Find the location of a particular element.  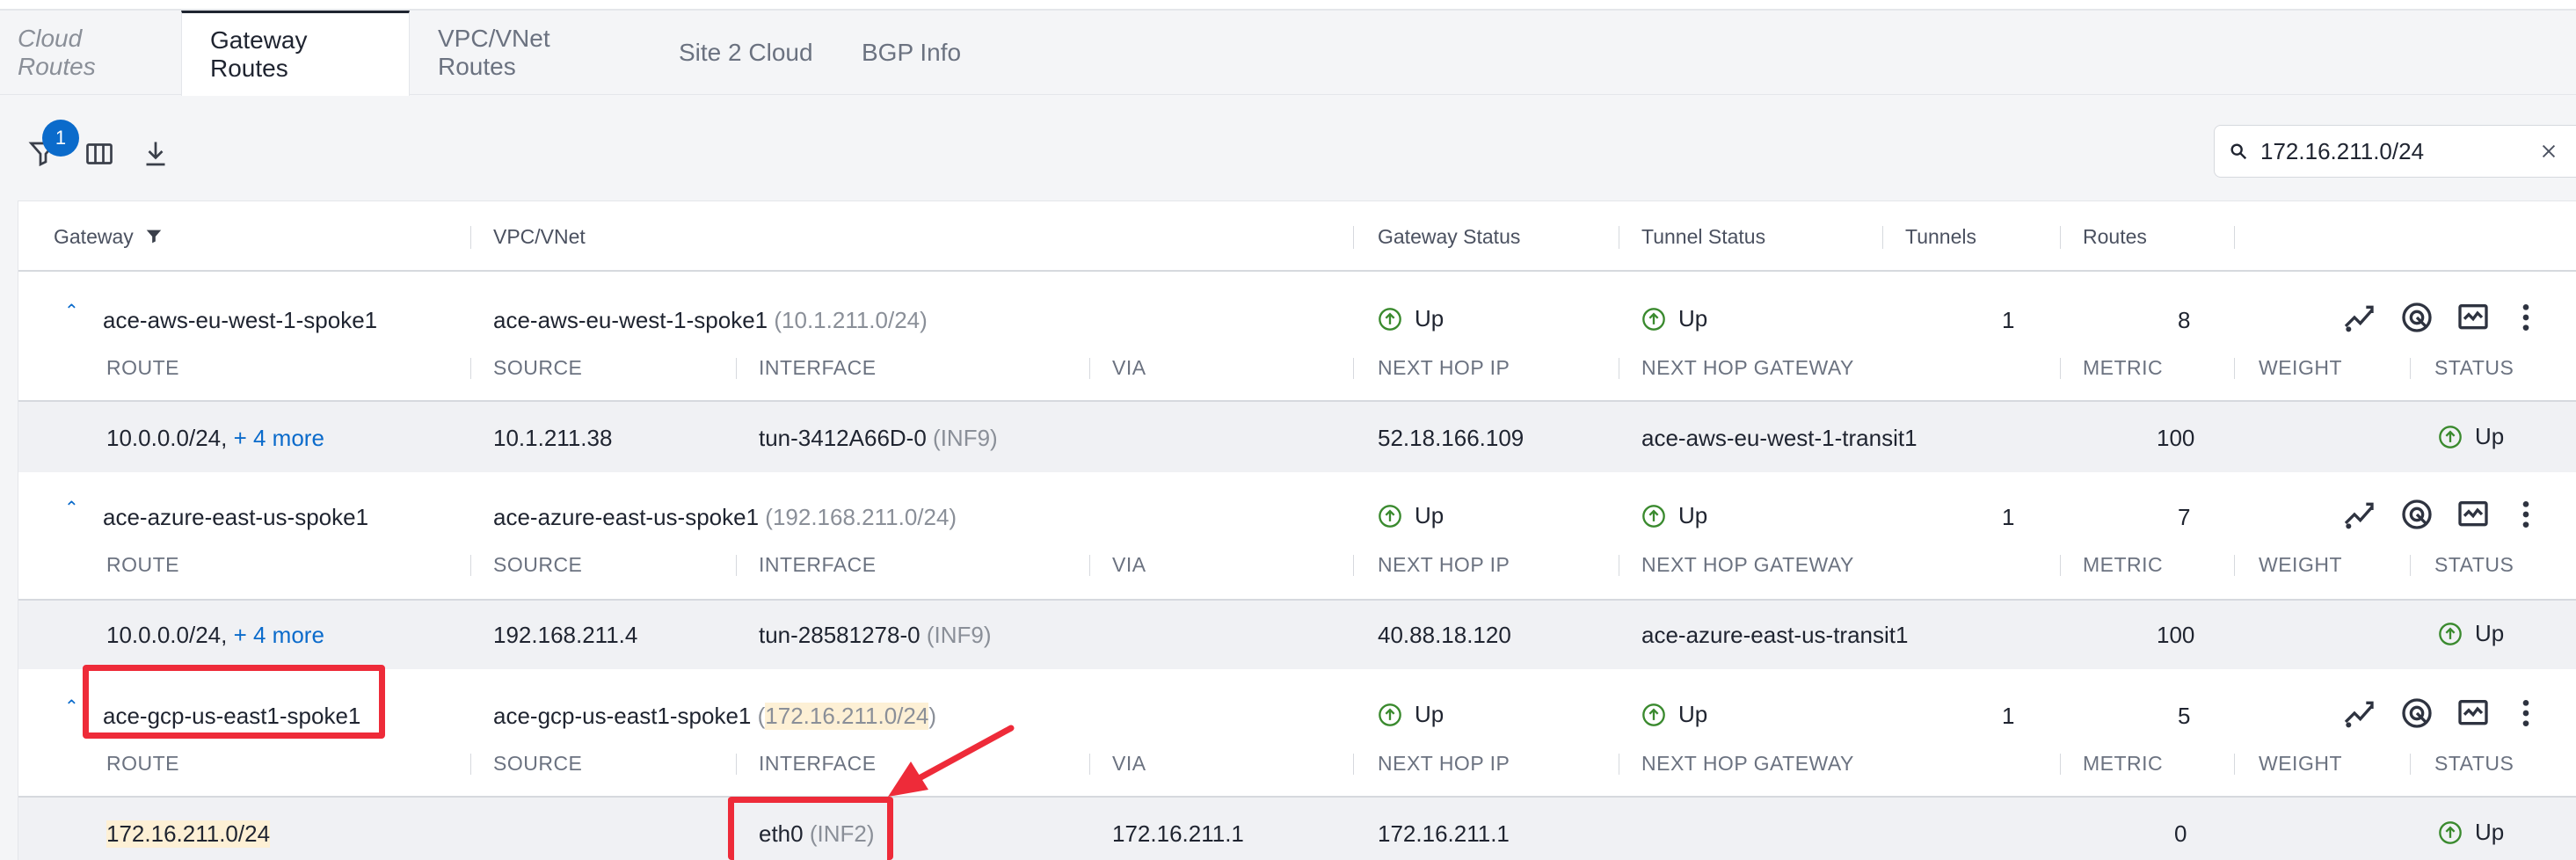

search-box is located at coordinates (2395, 151).